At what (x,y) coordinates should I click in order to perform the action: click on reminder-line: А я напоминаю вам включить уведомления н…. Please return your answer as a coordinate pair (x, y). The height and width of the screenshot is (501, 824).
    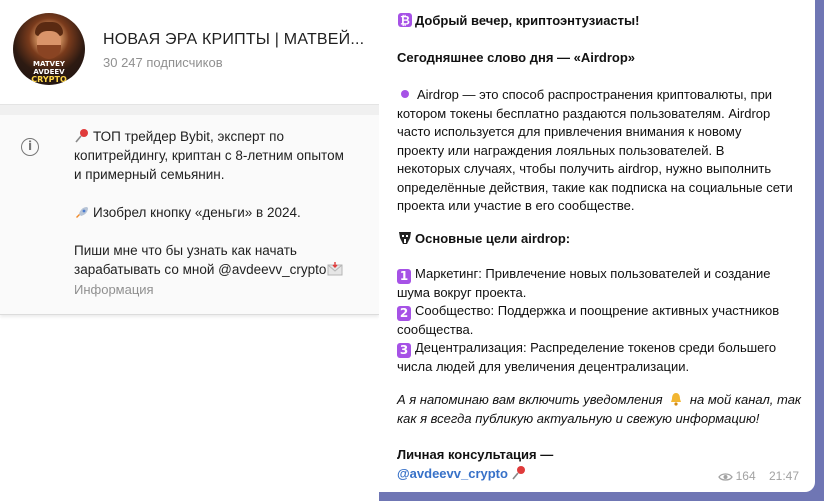
    Looking at the image, I should click on (599, 400).